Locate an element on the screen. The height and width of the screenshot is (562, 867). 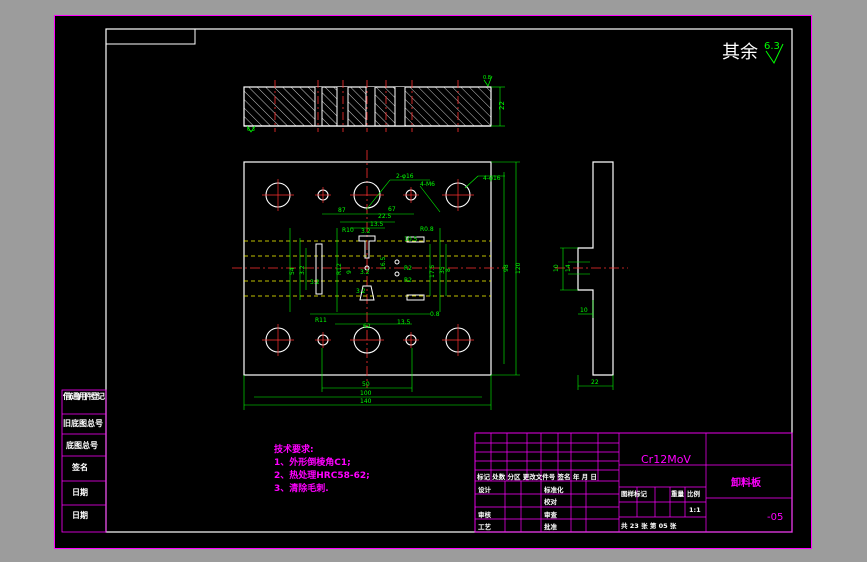
dim-50: 50 is located at coordinates (366, 384).